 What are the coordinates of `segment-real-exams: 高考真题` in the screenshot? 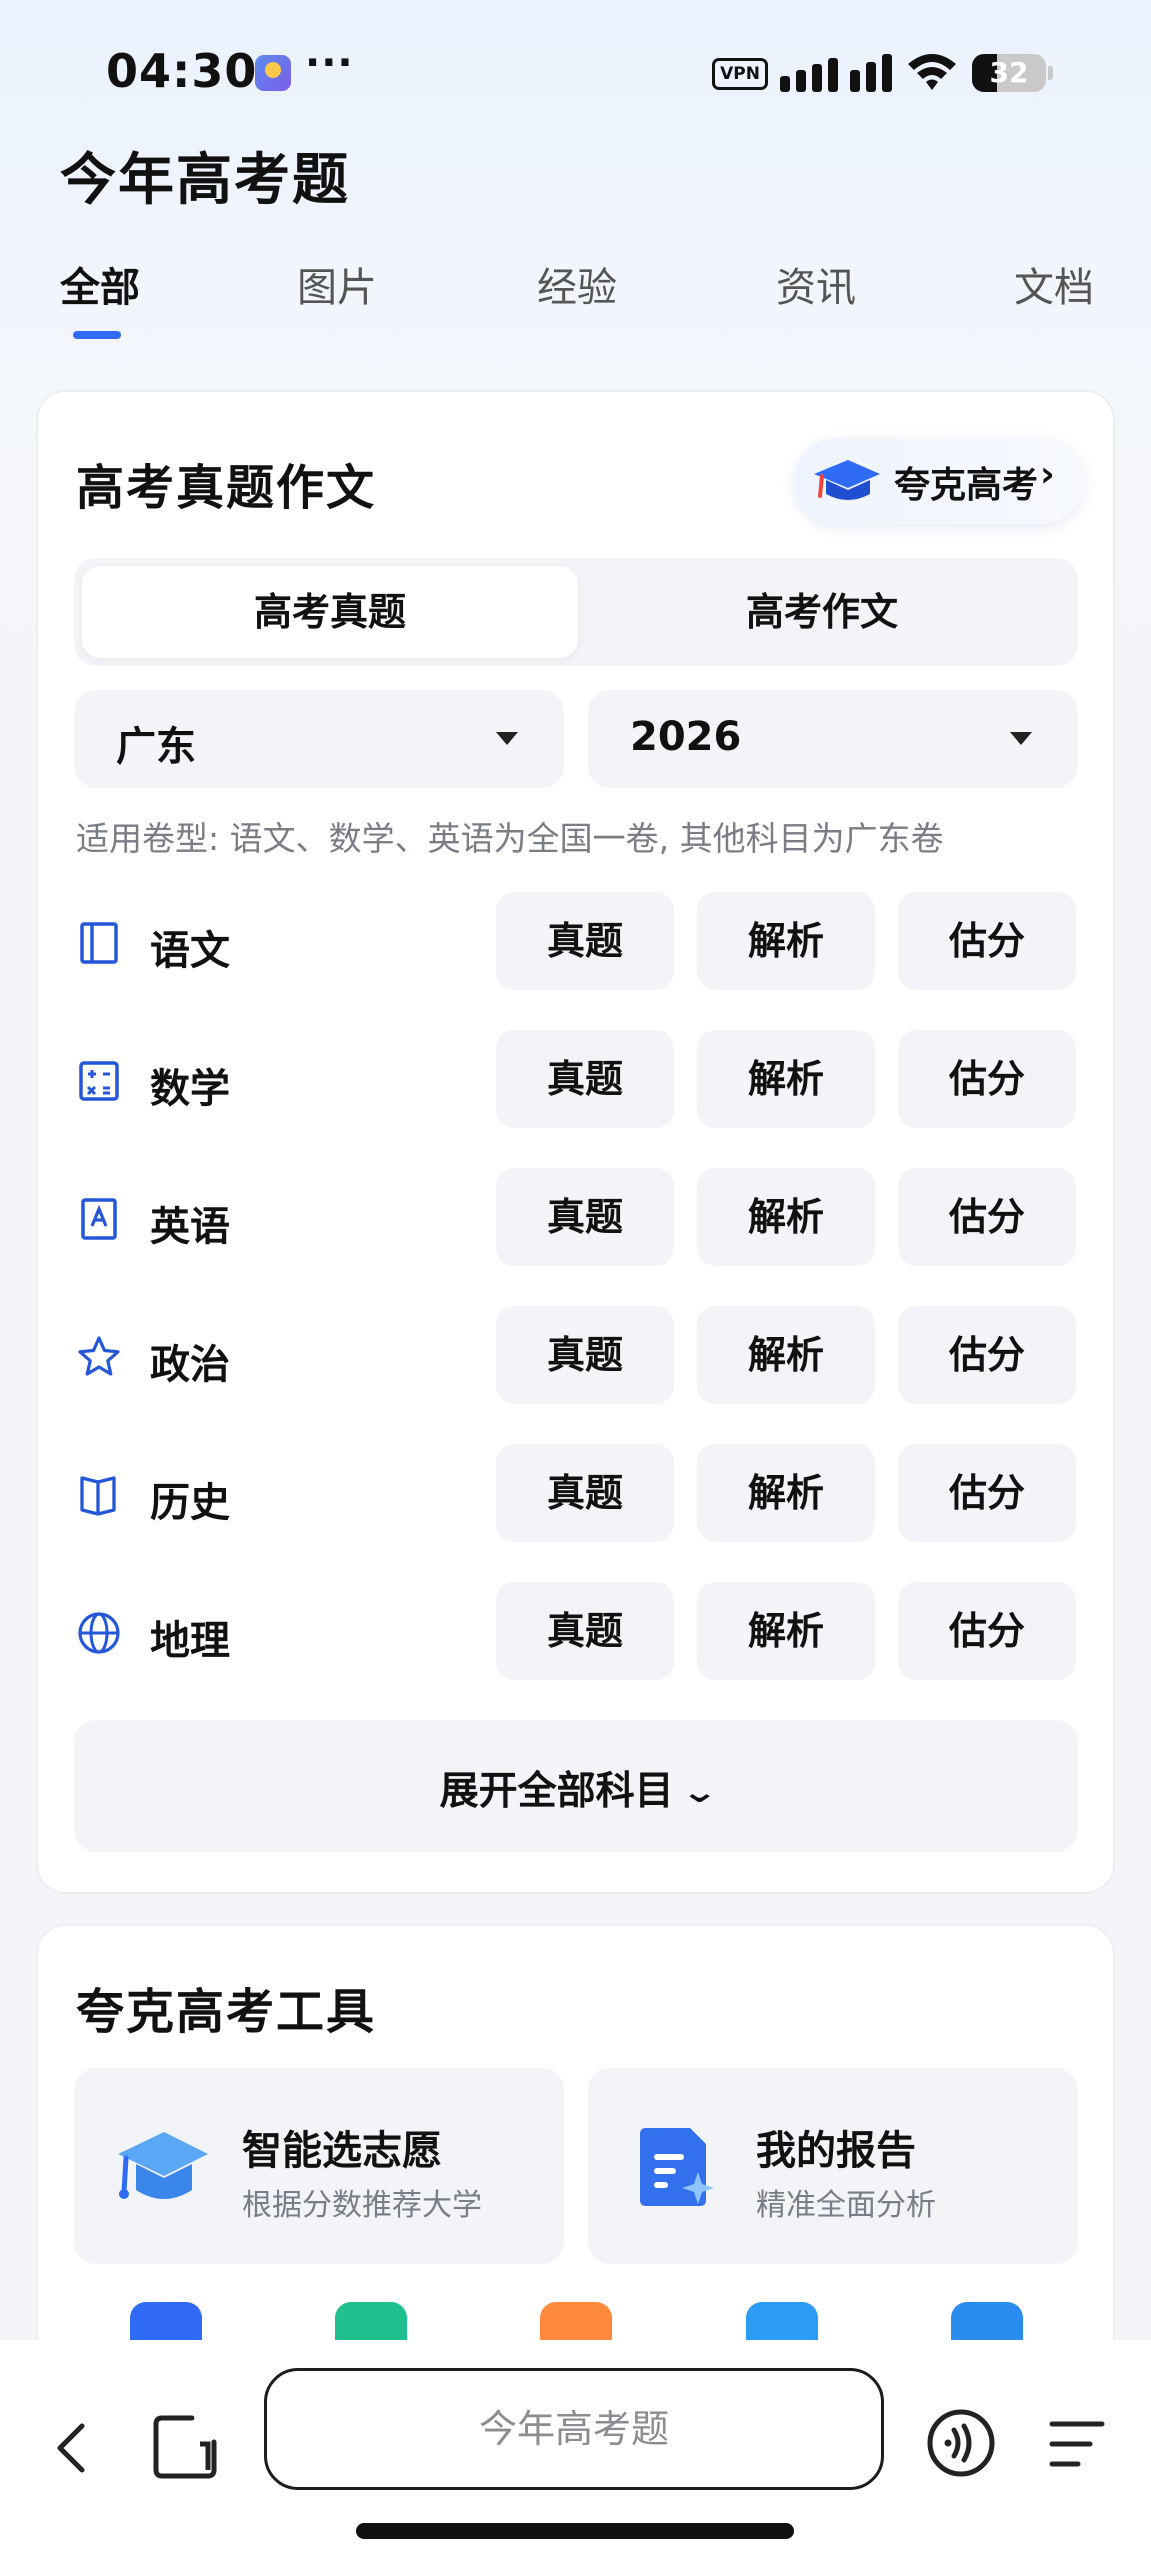 It's located at (330, 612).